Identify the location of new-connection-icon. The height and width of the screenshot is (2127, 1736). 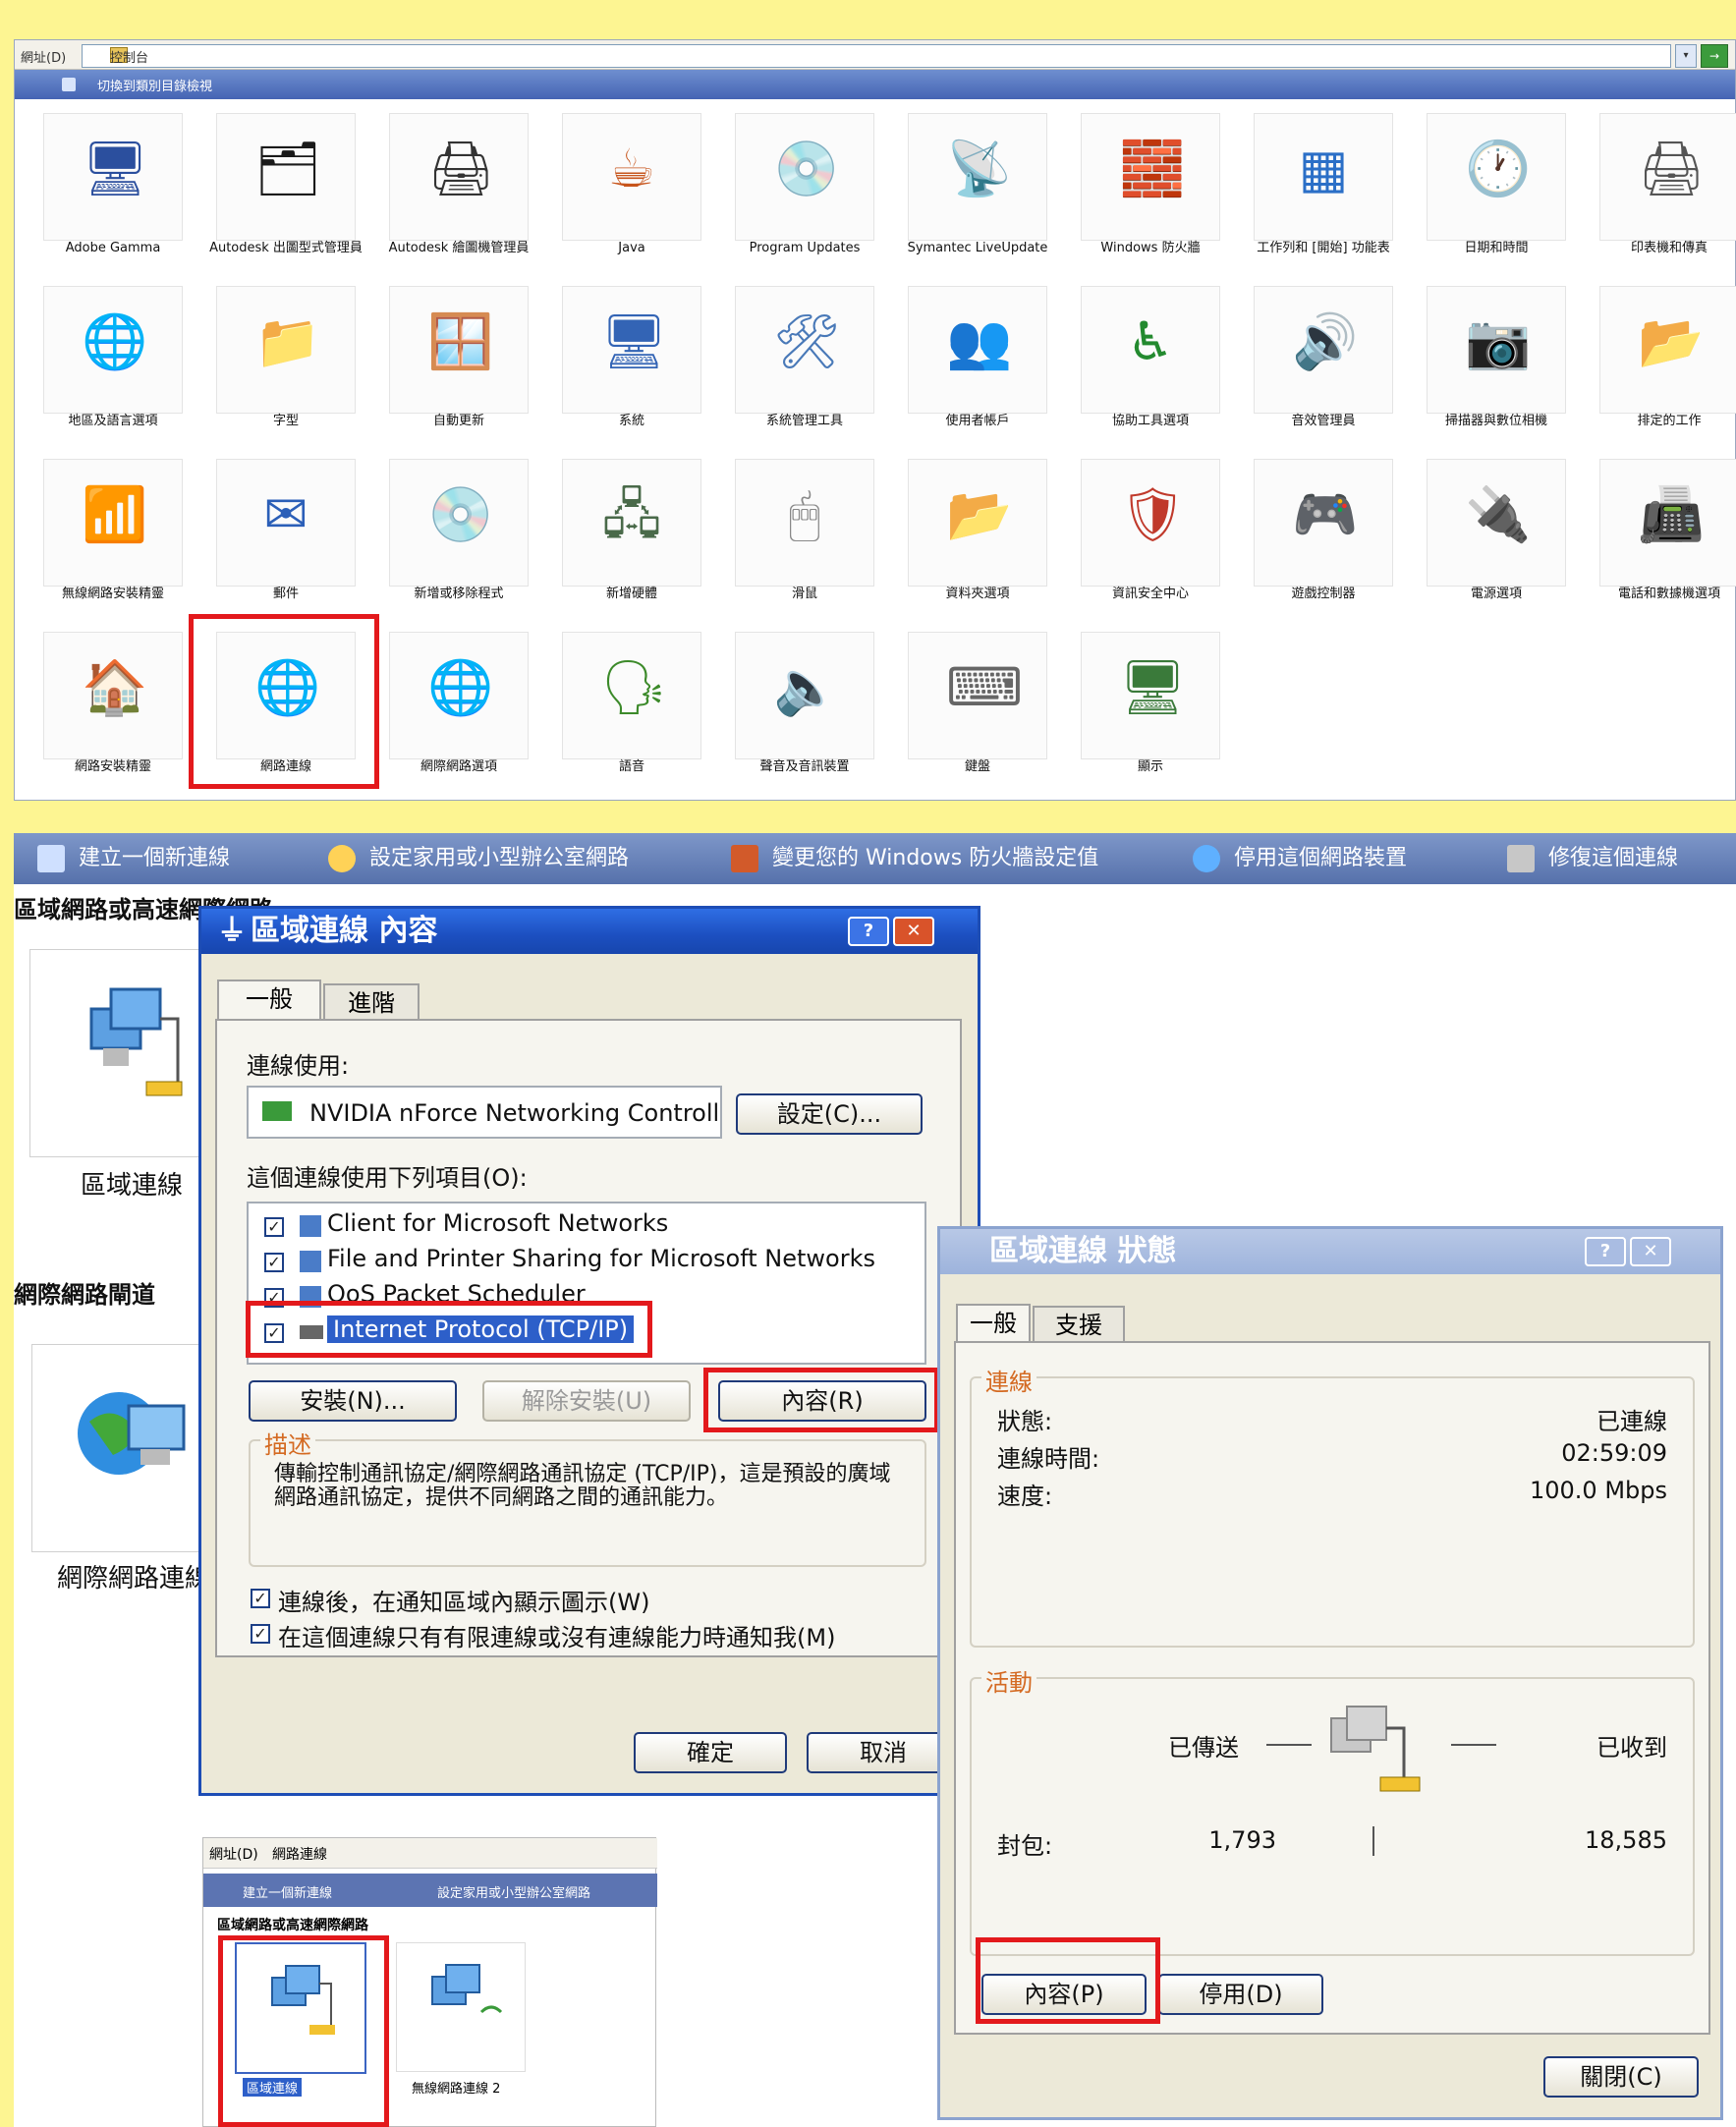
(51, 858).